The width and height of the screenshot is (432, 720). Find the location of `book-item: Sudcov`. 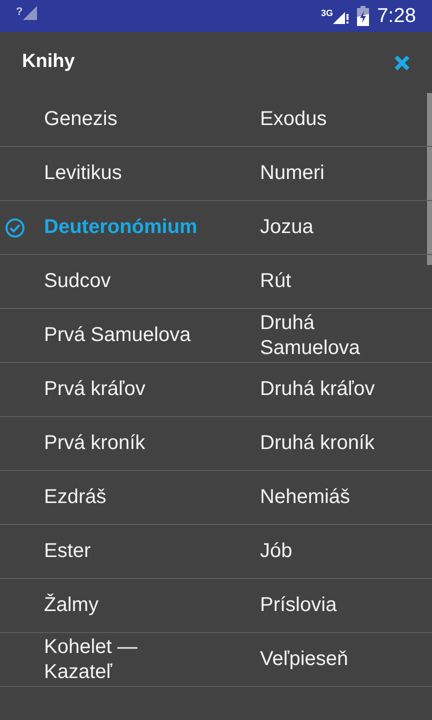

book-item: Sudcov is located at coordinates (108, 282).